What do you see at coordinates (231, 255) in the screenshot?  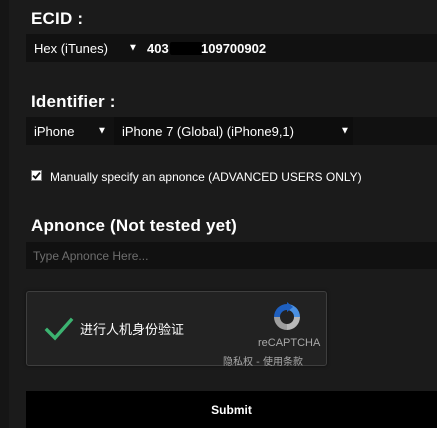 I see `apnonce-input` at bounding box center [231, 255].